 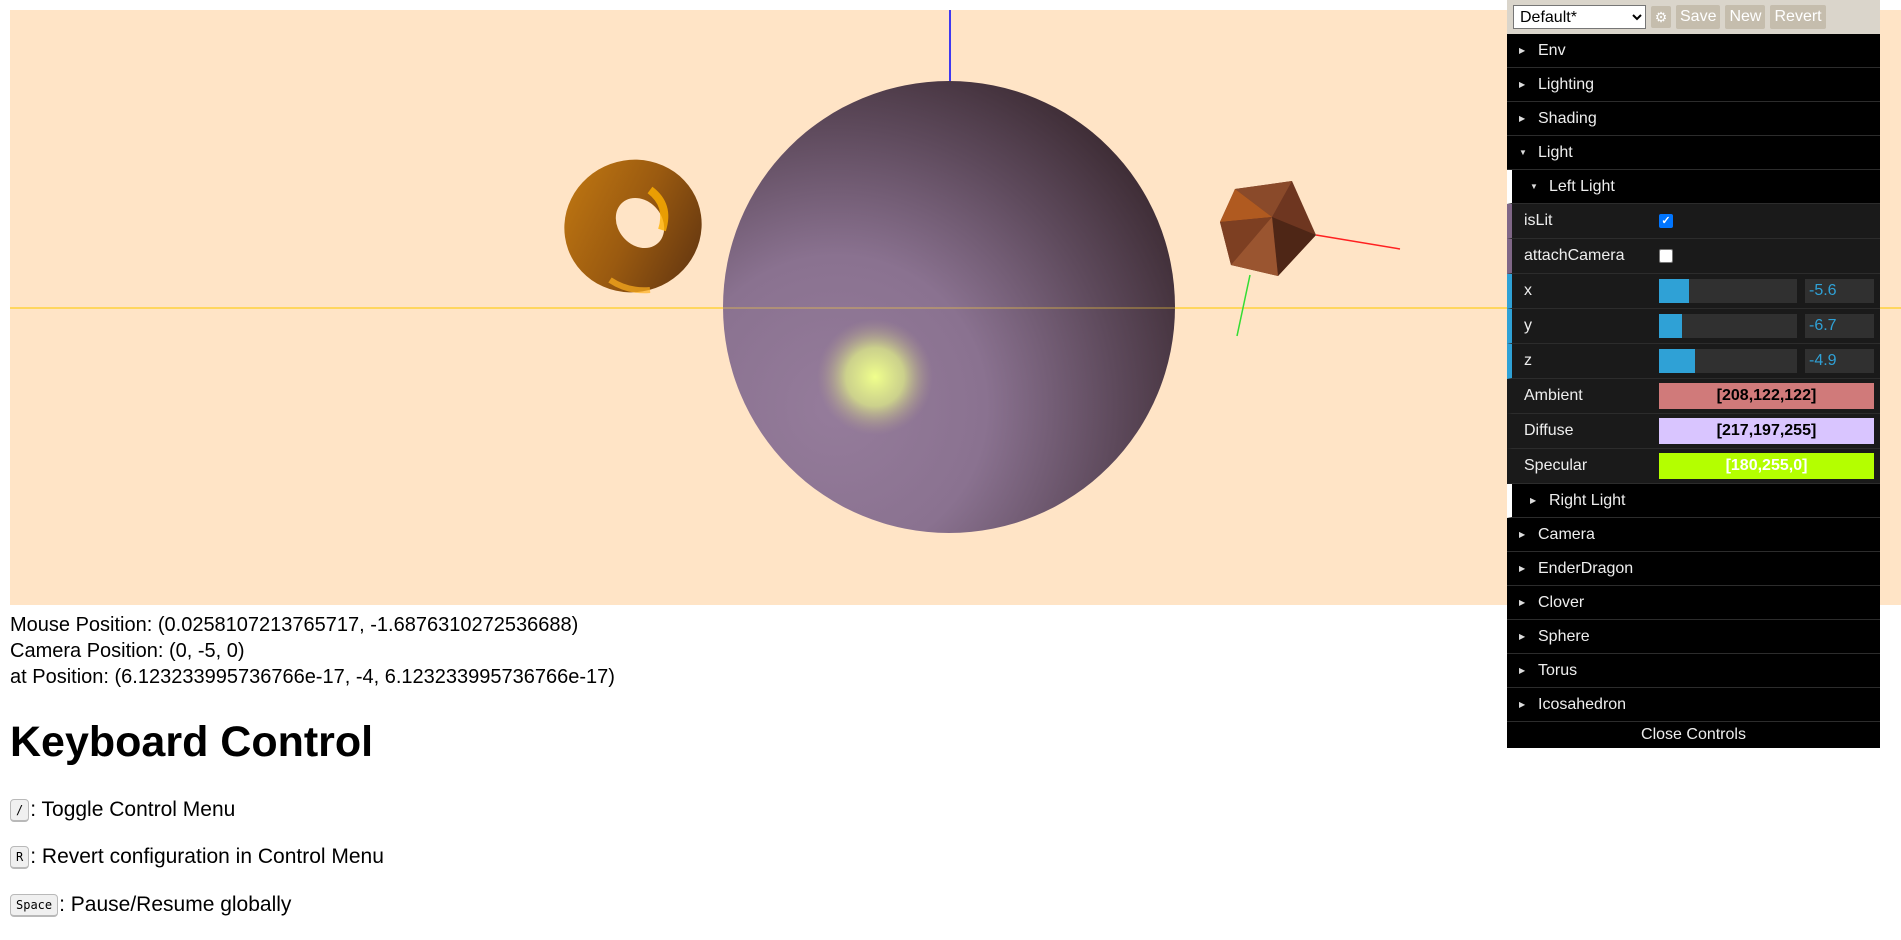 I want to click on keyboard-row-revert: R: Revert configuration in Control Menu, so click(x=197, y=857).